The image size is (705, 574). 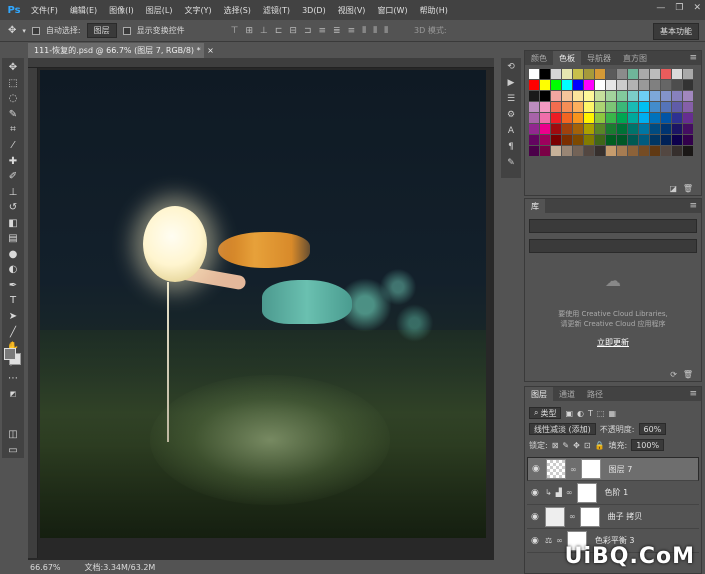 What do you see at coordinates (276, 10) in the screenshot?
I see `menu-filter: 滤镜(T)` at bounding box center [276, 10].